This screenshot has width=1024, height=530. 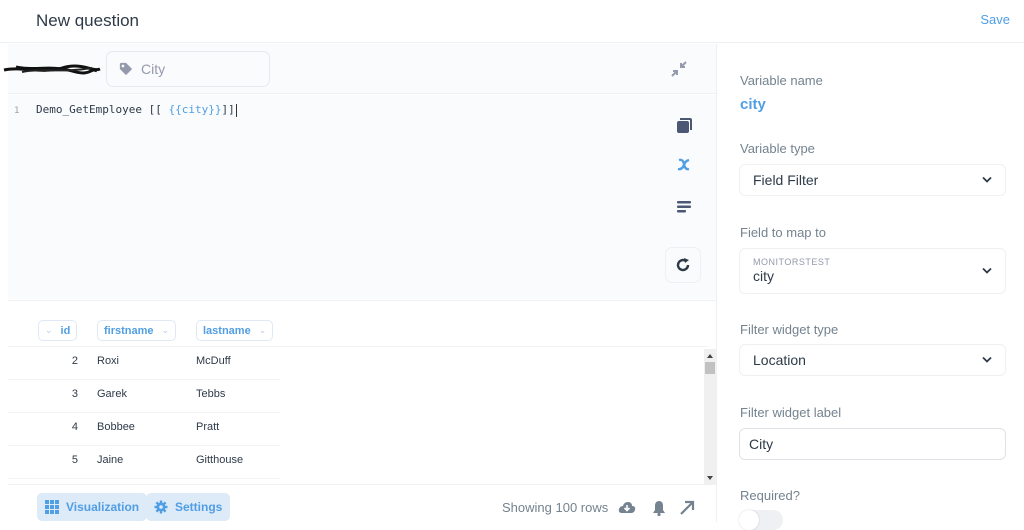 What do you see at coordinates (236, 110) in the screenshot?
I see `text-caret` at bounding box center [236, 110].